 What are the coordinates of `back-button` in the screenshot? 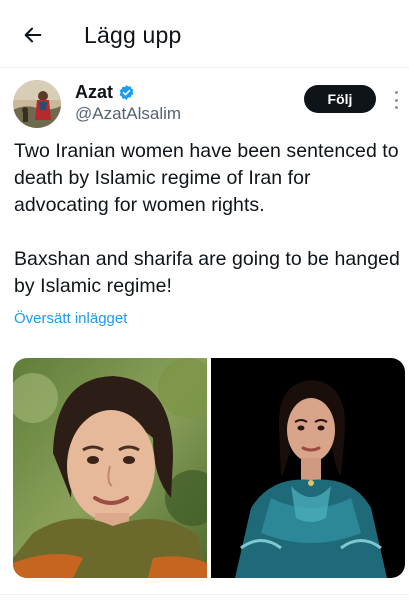 It's located at (33, 35).